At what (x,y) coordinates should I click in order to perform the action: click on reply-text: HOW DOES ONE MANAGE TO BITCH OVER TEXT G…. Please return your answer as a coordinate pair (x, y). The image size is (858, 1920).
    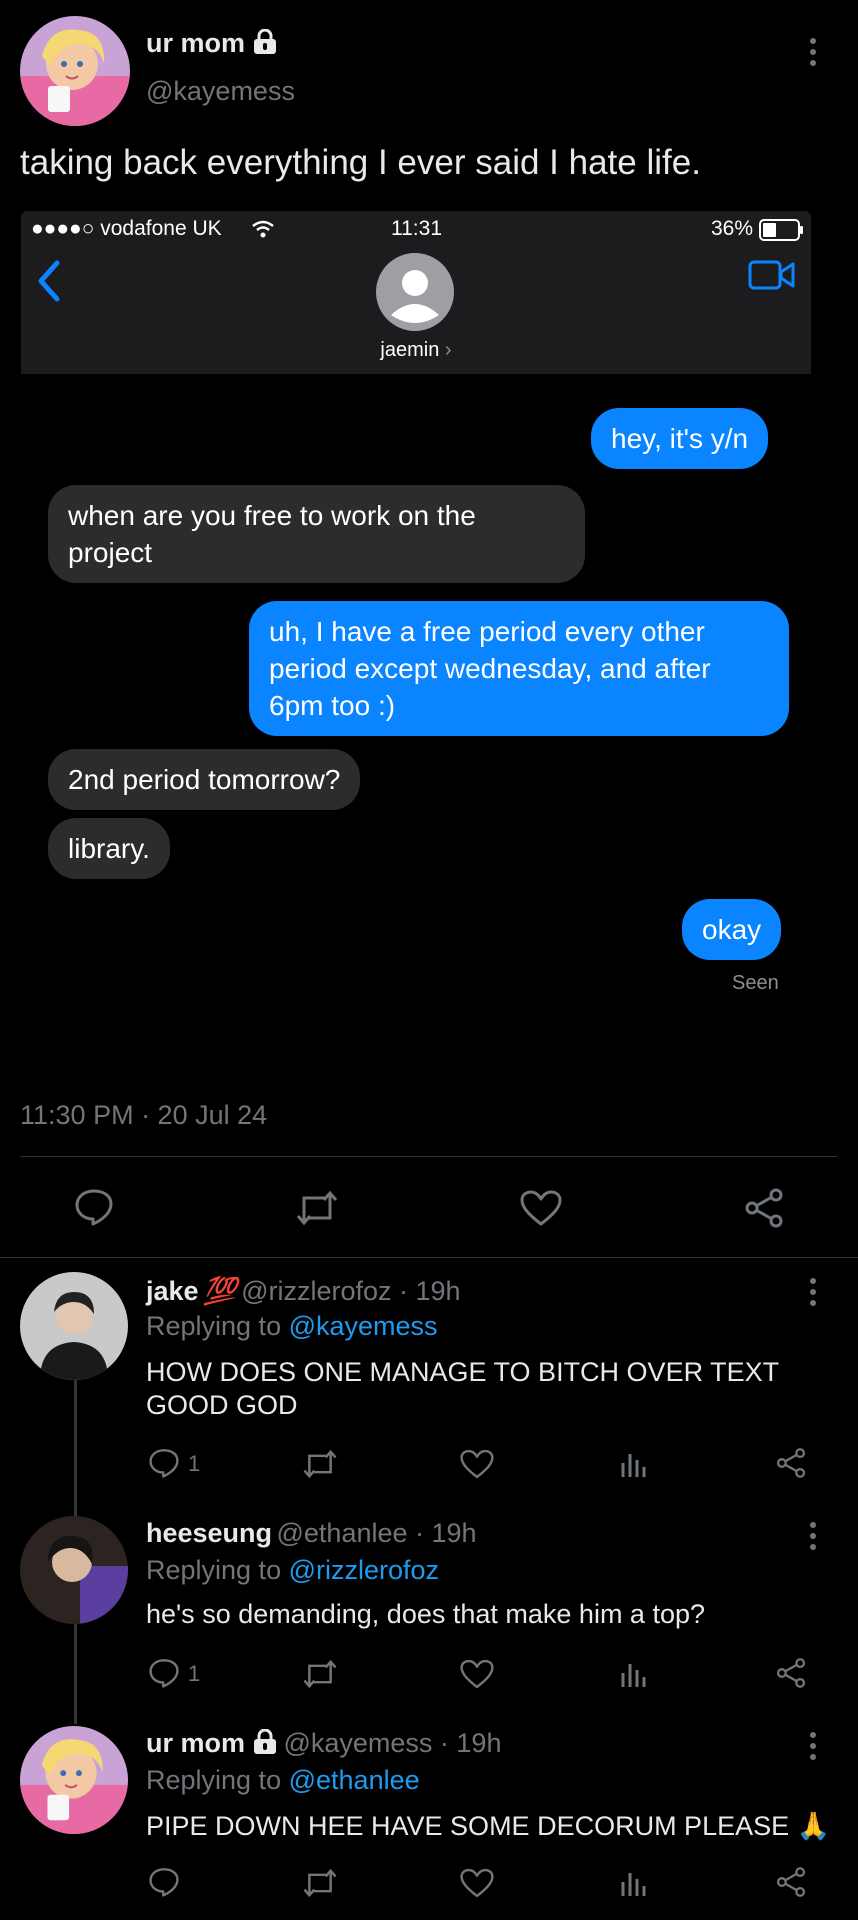
    Looking at the image, I should click on (462, 1388).